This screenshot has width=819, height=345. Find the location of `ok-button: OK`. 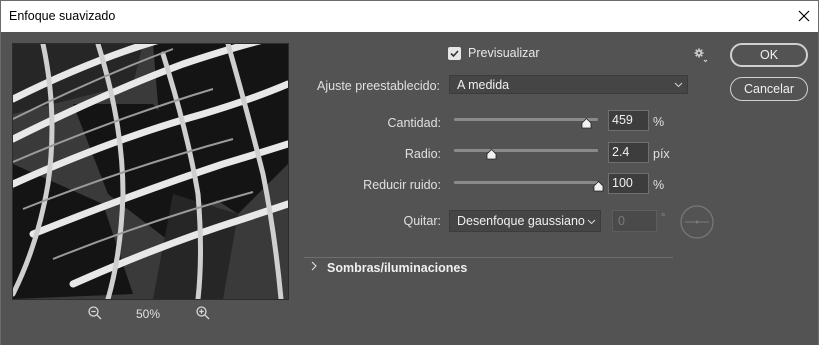

ok-button: OK is located at coordinates (769, 55).